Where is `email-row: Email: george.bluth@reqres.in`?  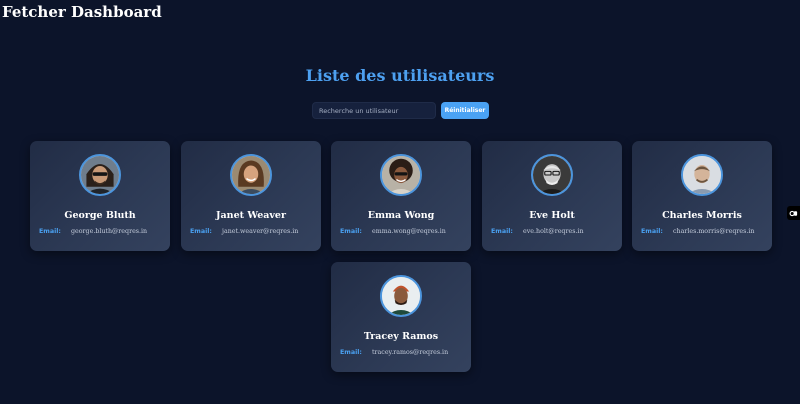 email-row: Email: george.bluth@reqres.in is located at coordinates (93, 231).